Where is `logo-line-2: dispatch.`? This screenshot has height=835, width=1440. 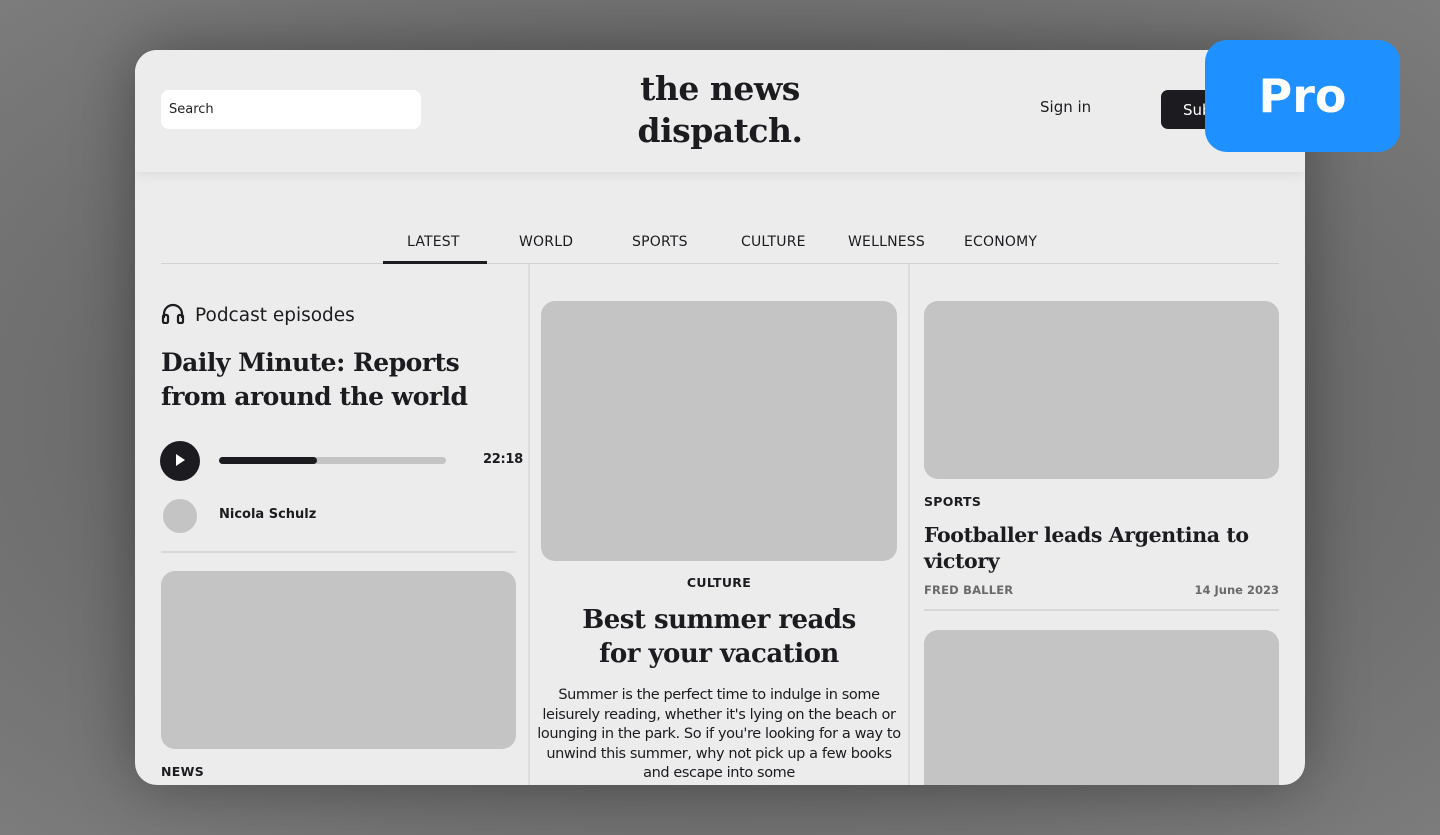 logo-line-2: dispatch. is located at coordinates (720, 130).